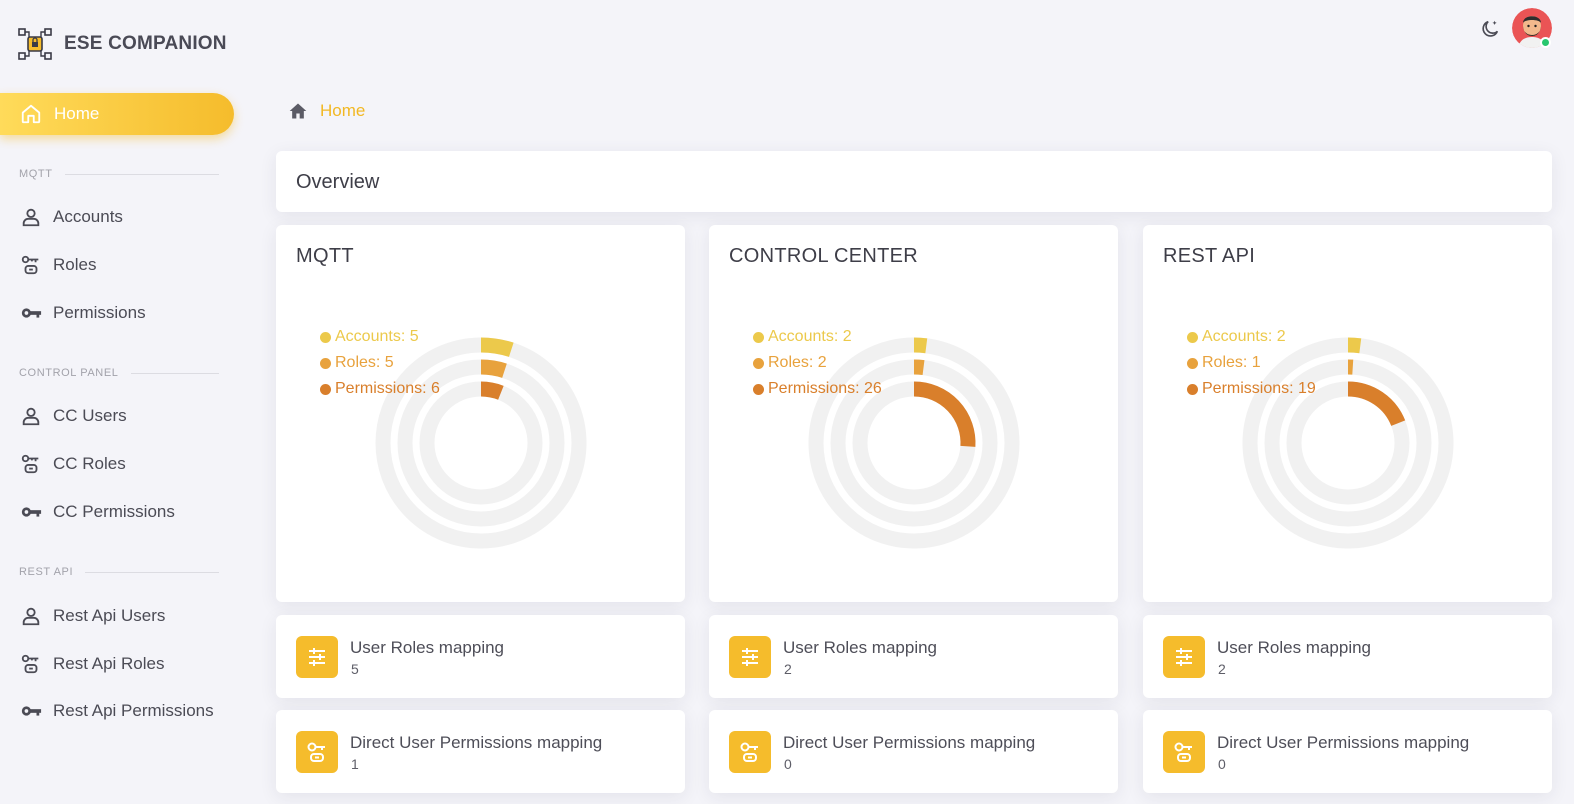  What do you see at coordinates (914, 181) in the screenshot?
I see `overview-card: Overview` at bounding box center [914, 181].